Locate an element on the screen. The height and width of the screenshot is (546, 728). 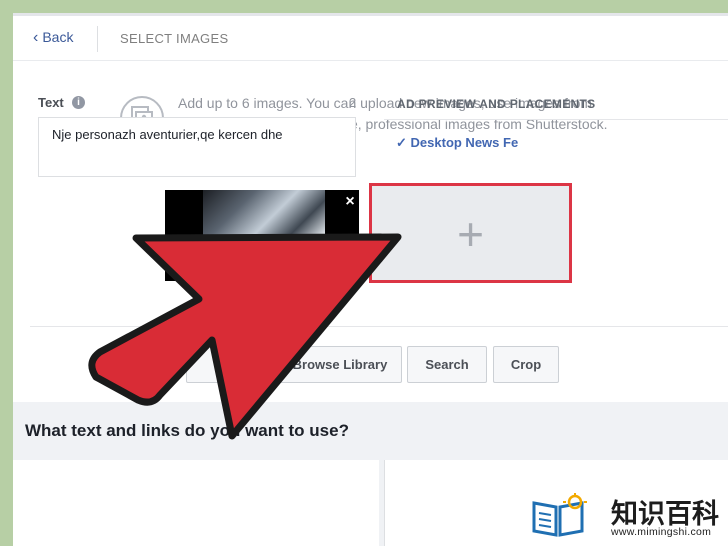
header-divider is located at coordinates (97, 39).